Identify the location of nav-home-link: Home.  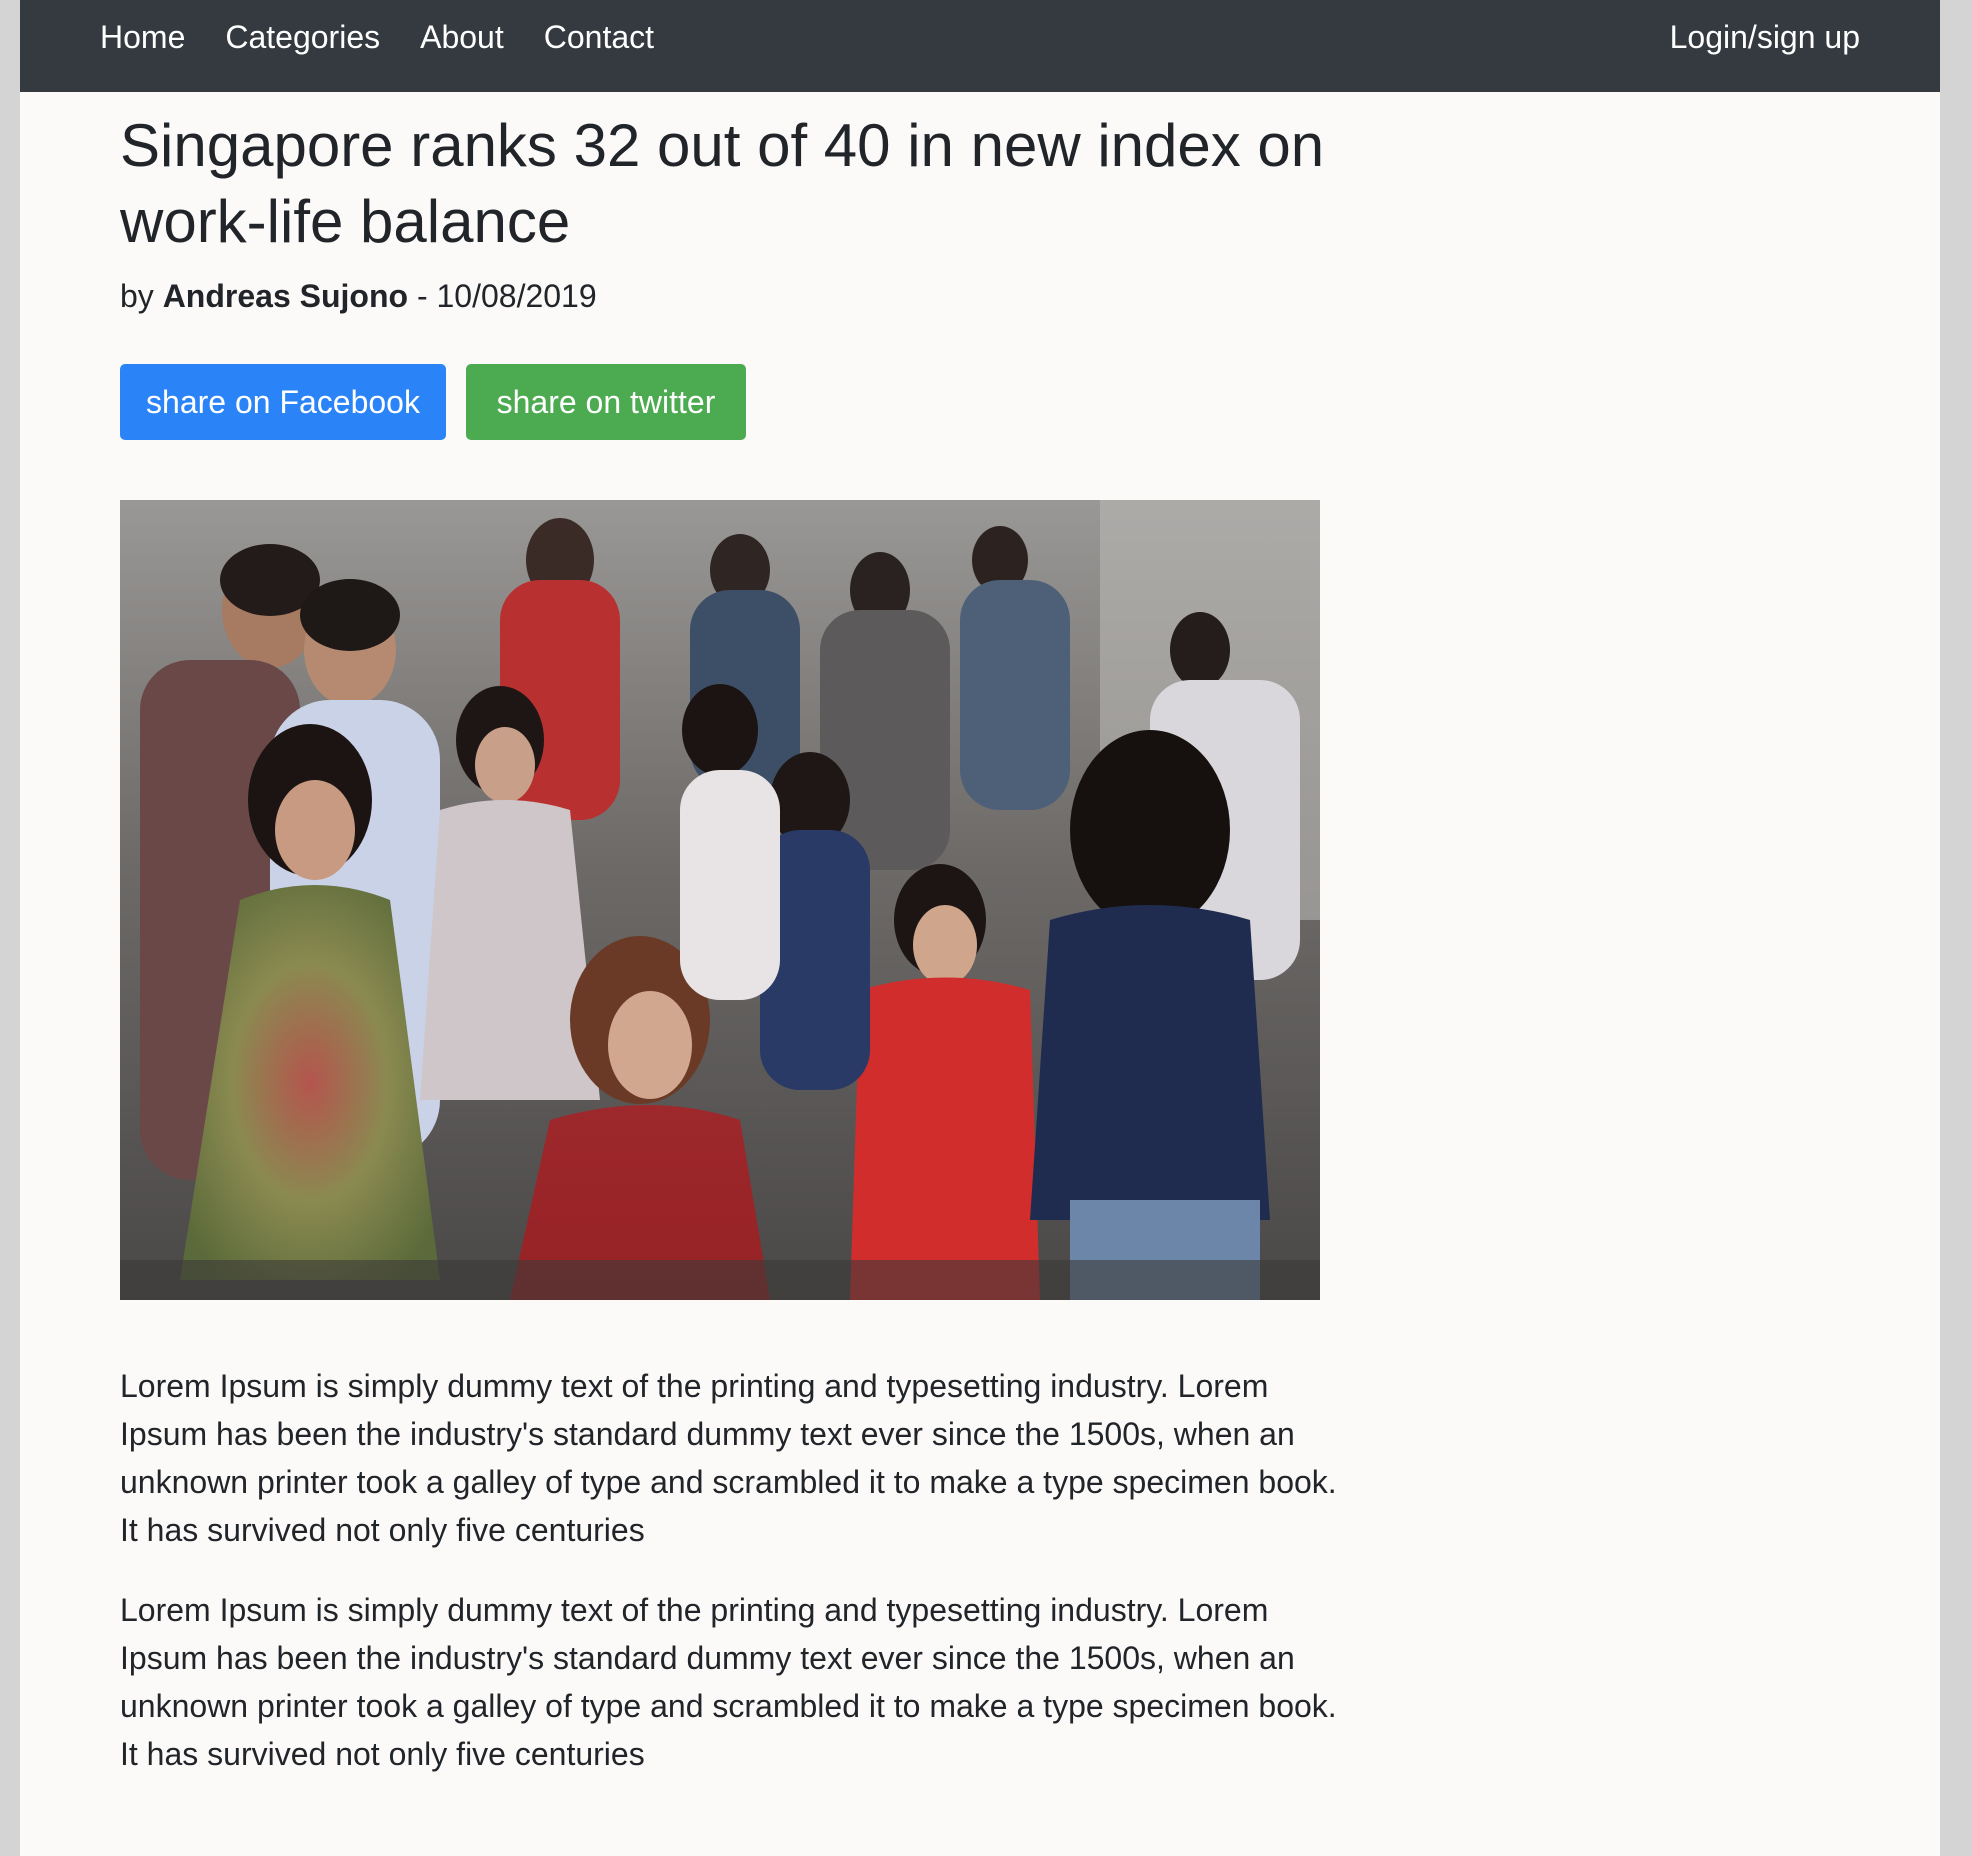
(142, 37).